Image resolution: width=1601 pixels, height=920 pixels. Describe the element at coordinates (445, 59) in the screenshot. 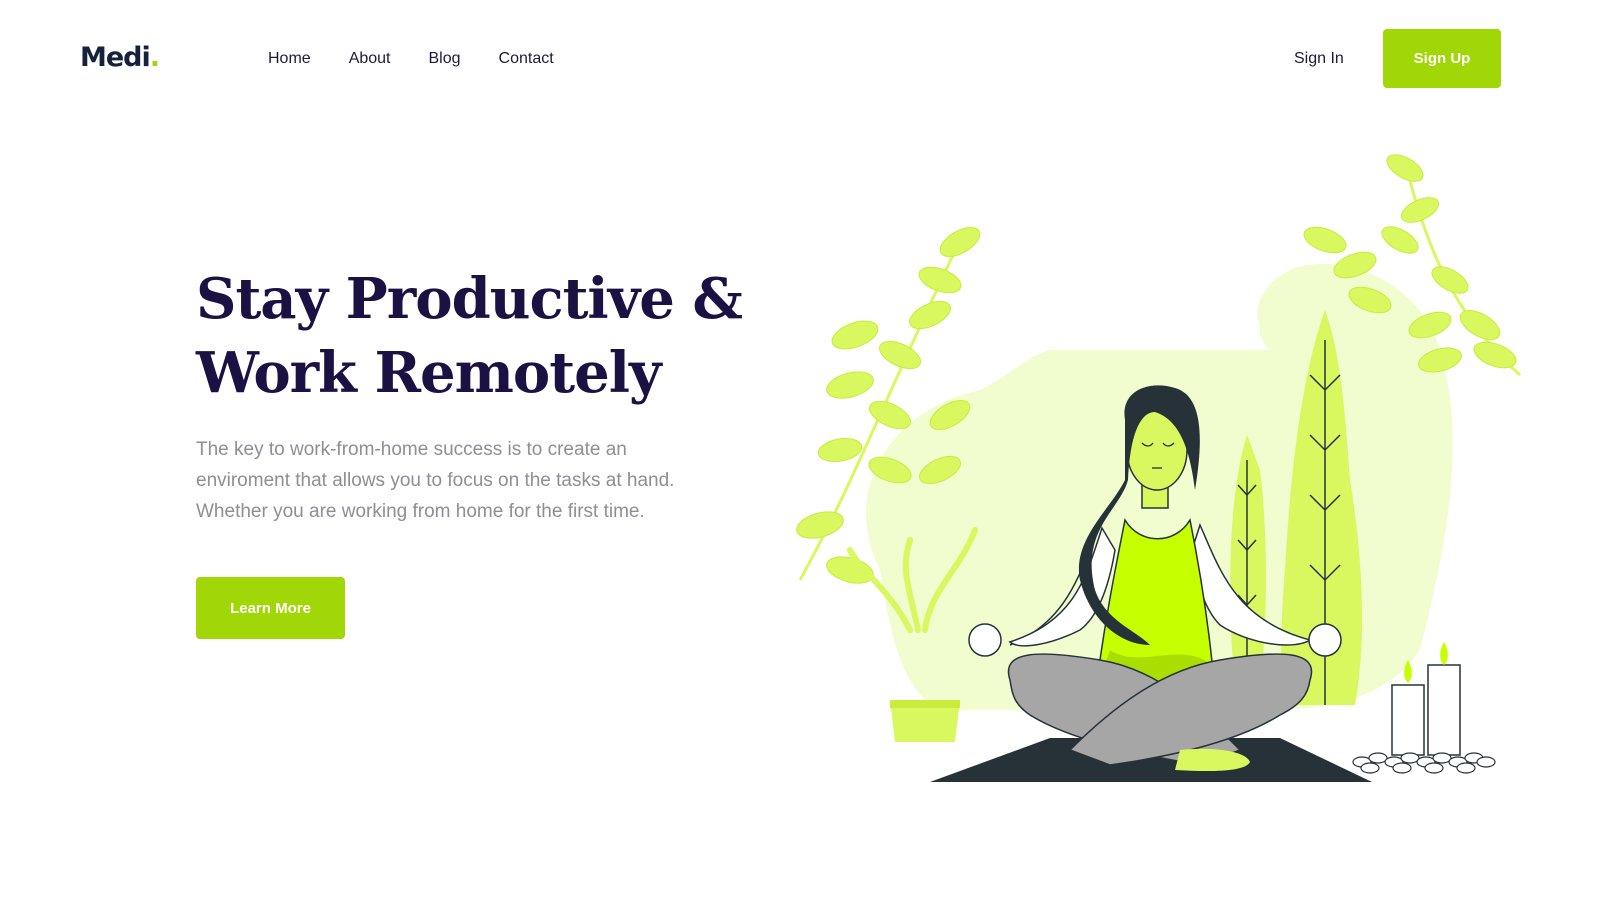

I see `nav-blog: Blog` at that location.